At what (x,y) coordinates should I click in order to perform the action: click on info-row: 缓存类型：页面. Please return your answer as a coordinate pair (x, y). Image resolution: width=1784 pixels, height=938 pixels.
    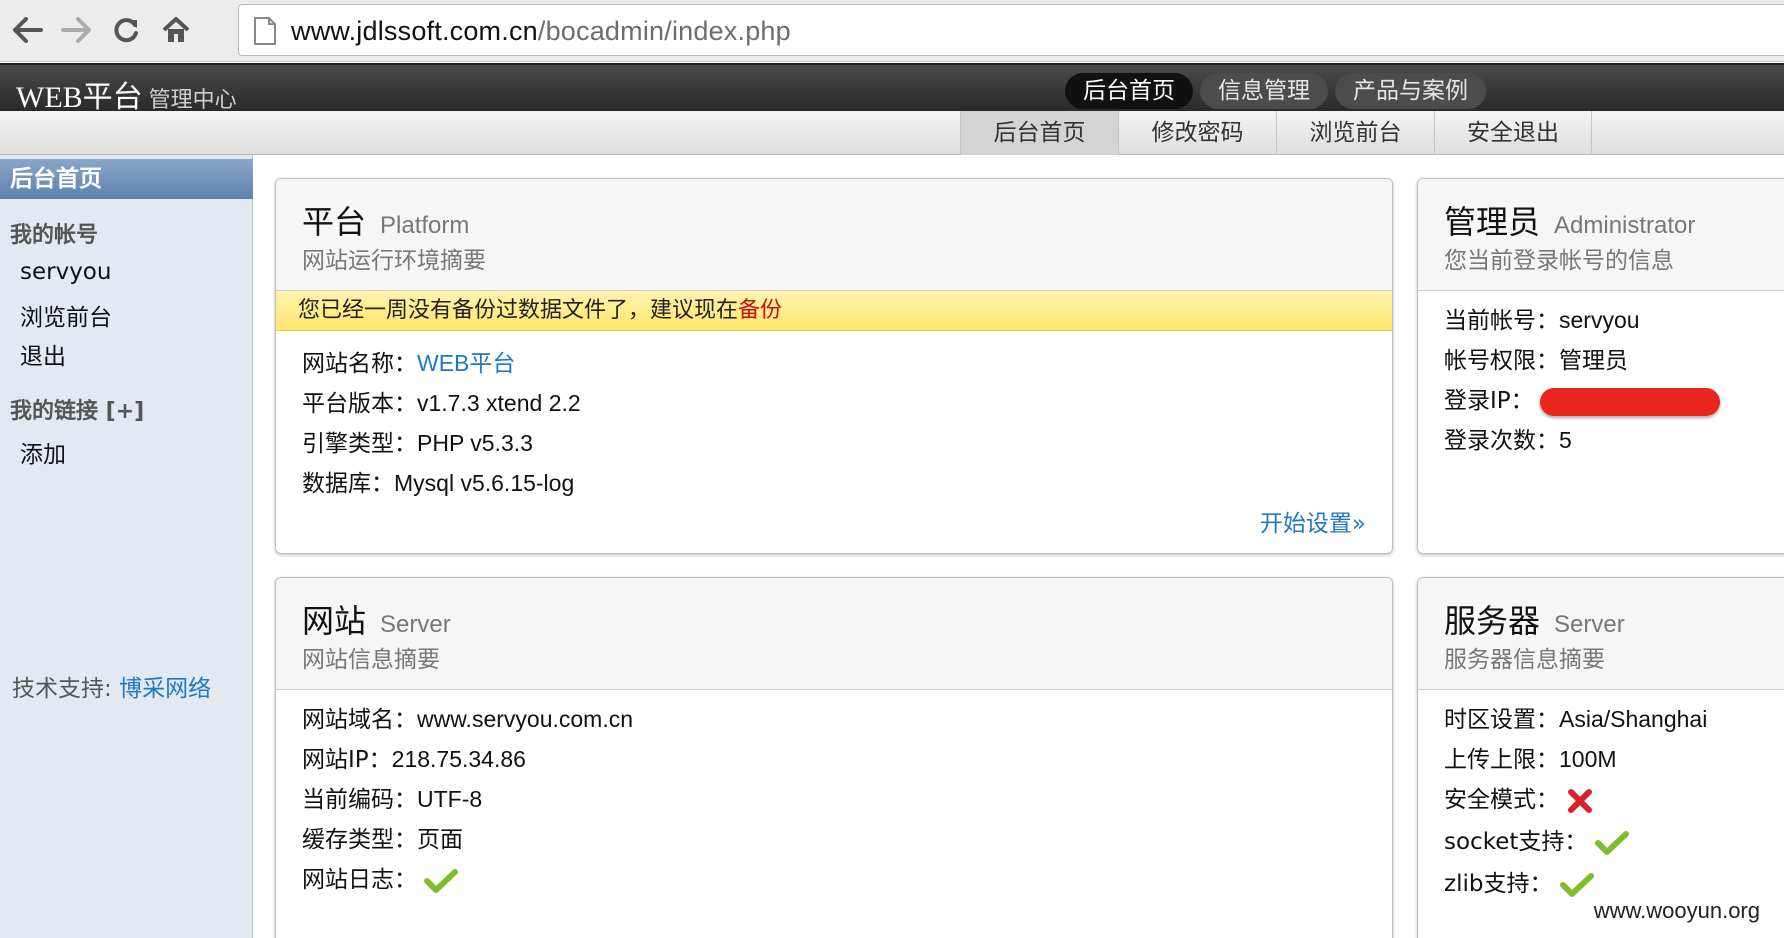
    Looking at the image, I should click on (382, 837).